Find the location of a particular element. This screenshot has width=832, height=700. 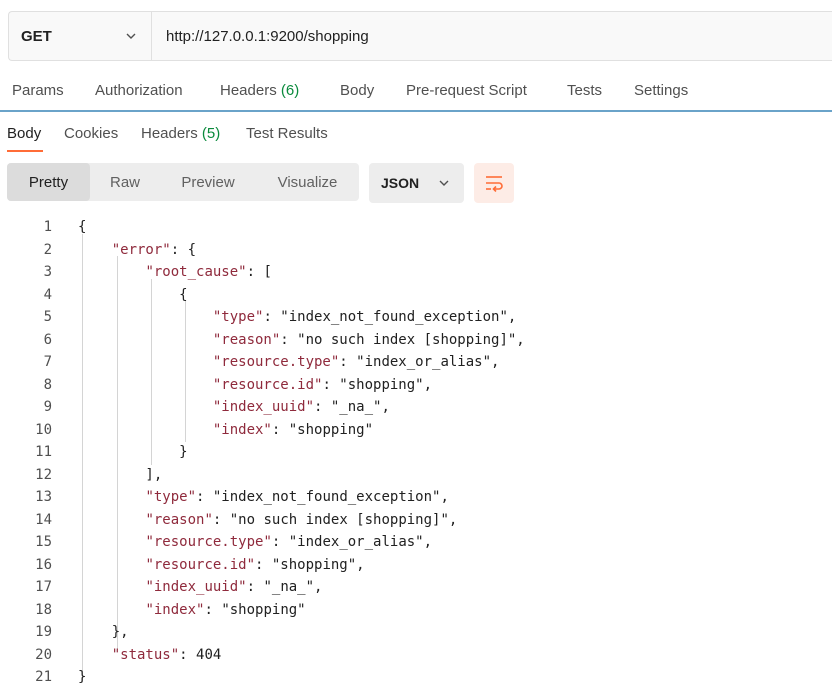

tab-params: Params is located at coordinates (38, 90).